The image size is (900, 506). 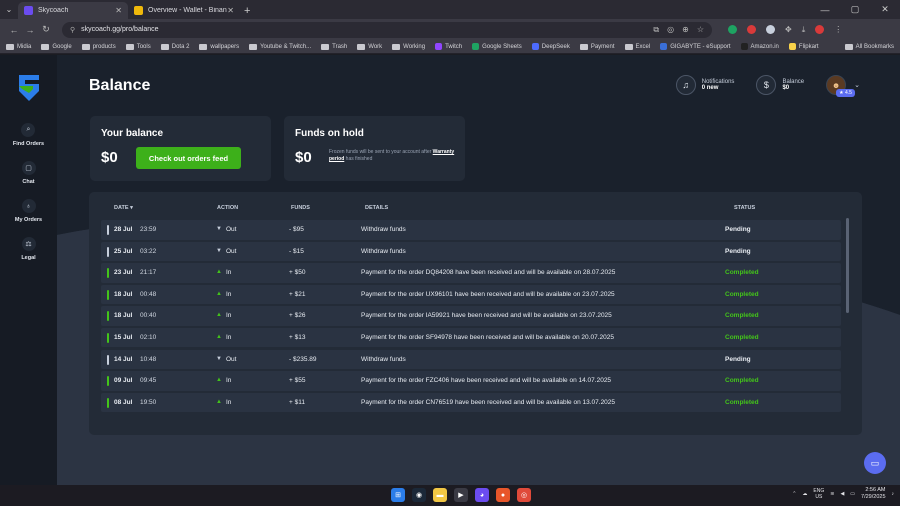 I want to click on bookmark-item: Midia, so click(x=18, y=46).